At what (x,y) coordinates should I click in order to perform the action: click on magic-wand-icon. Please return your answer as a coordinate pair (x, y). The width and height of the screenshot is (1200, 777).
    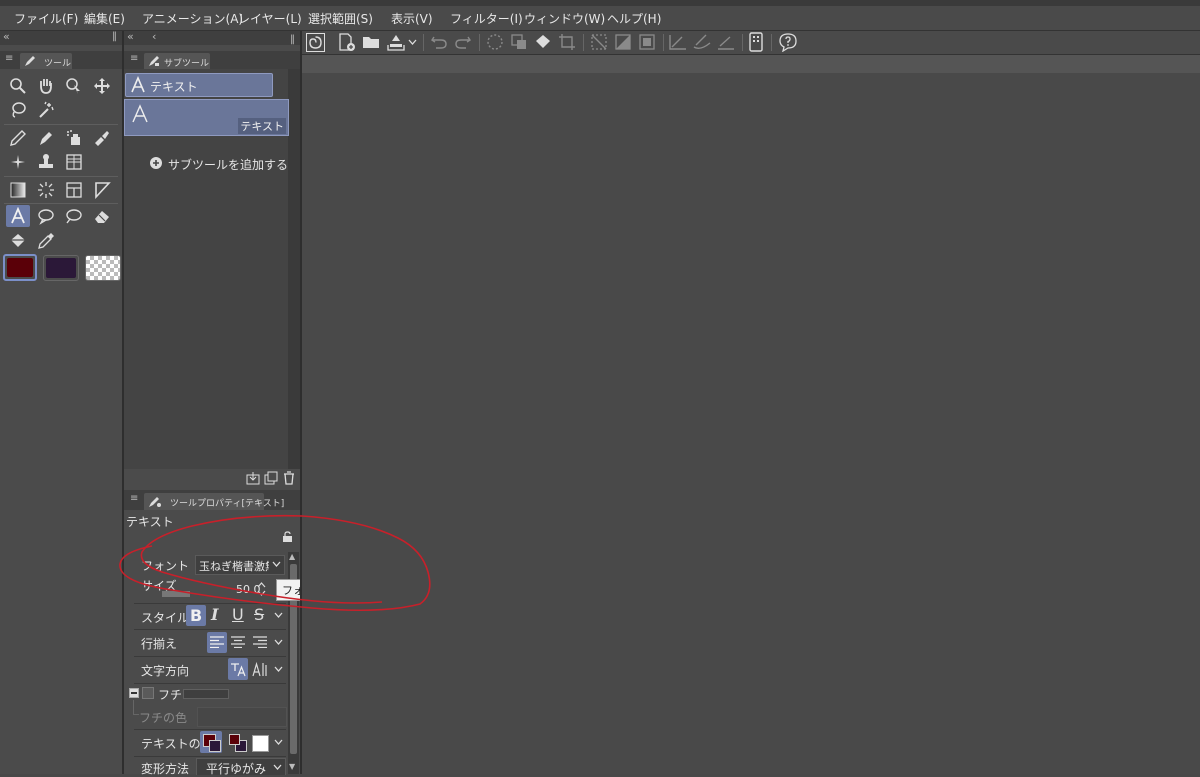
    Looking at the image, I should click on (46, 110).